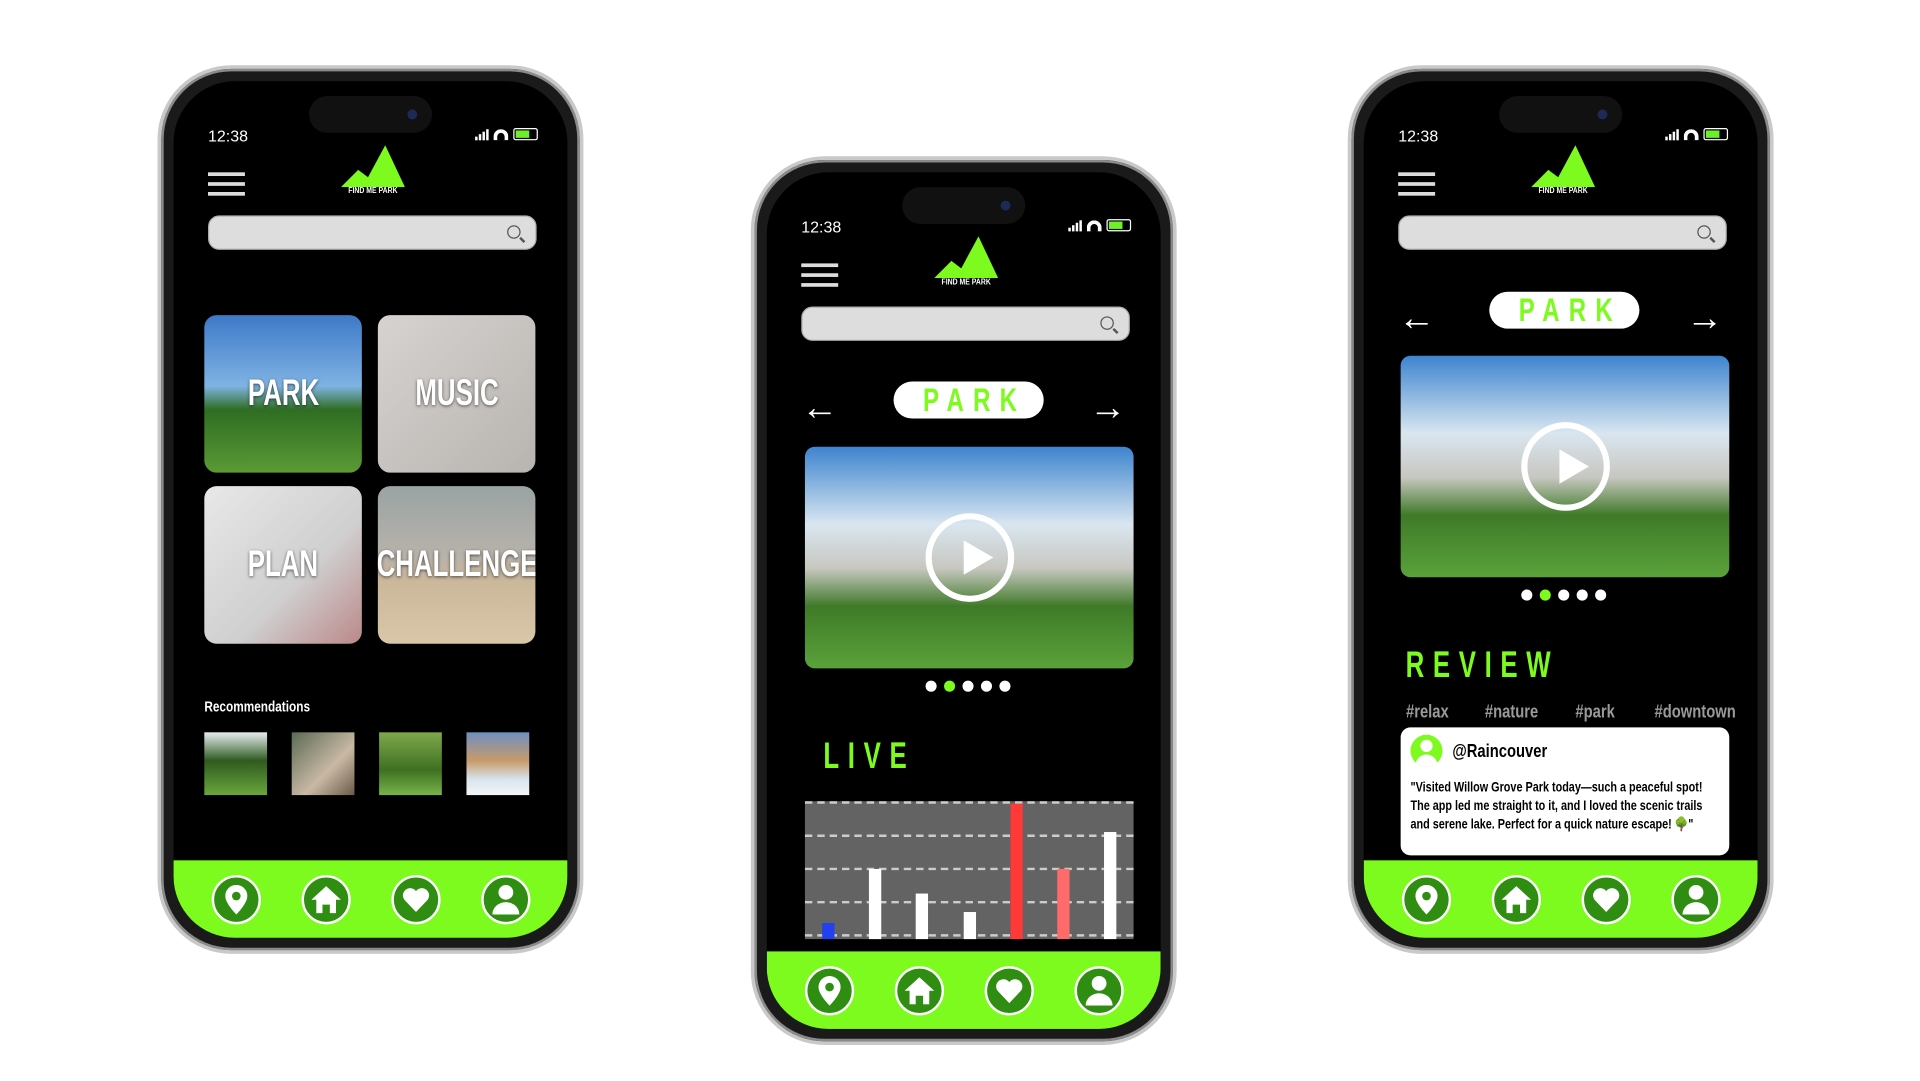 This screenshot has height=1081, width=1920. I want to click on avatar, so click(1426, 750).